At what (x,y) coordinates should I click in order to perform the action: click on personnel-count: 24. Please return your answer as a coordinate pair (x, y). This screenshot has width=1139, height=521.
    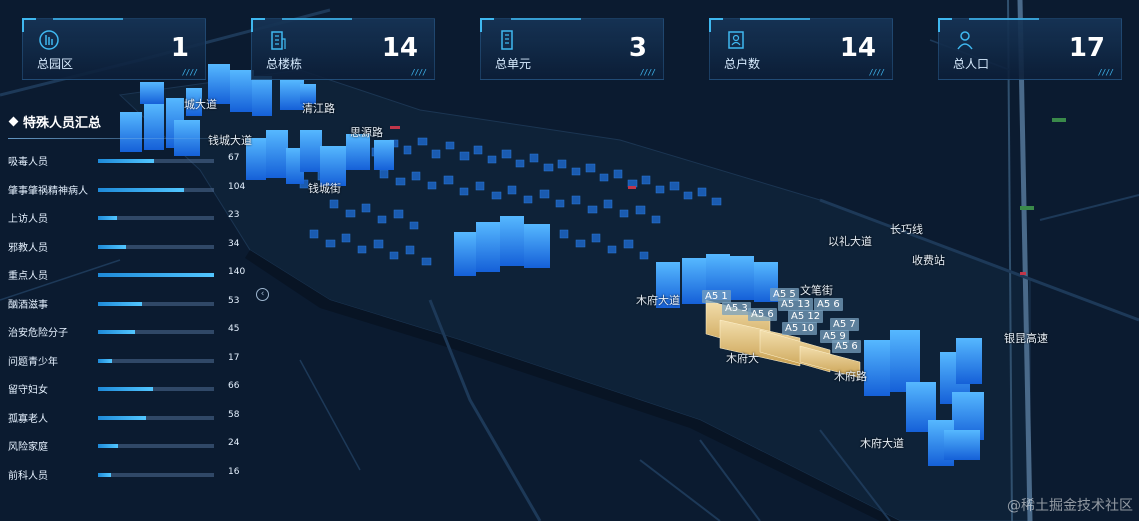
    Looking at the image, I should click on (234, 443).